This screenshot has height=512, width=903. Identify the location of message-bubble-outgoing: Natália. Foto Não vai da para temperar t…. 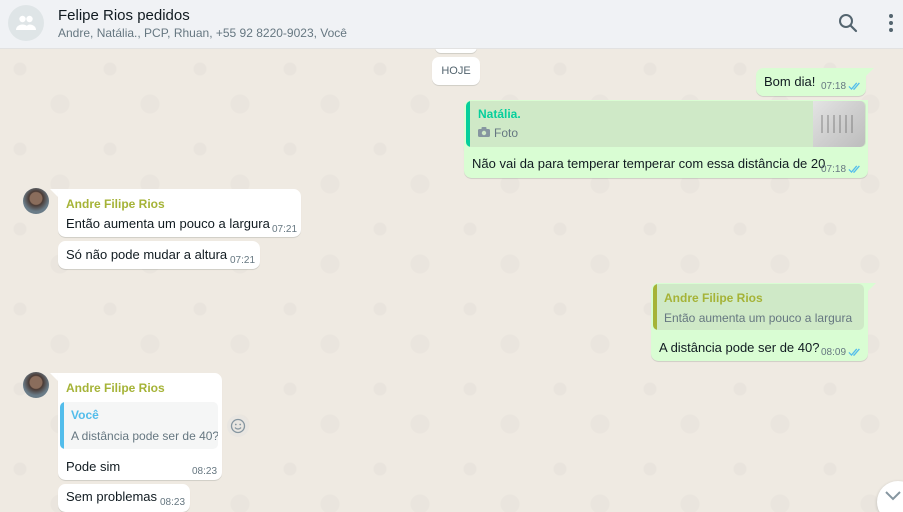
(666, 139).